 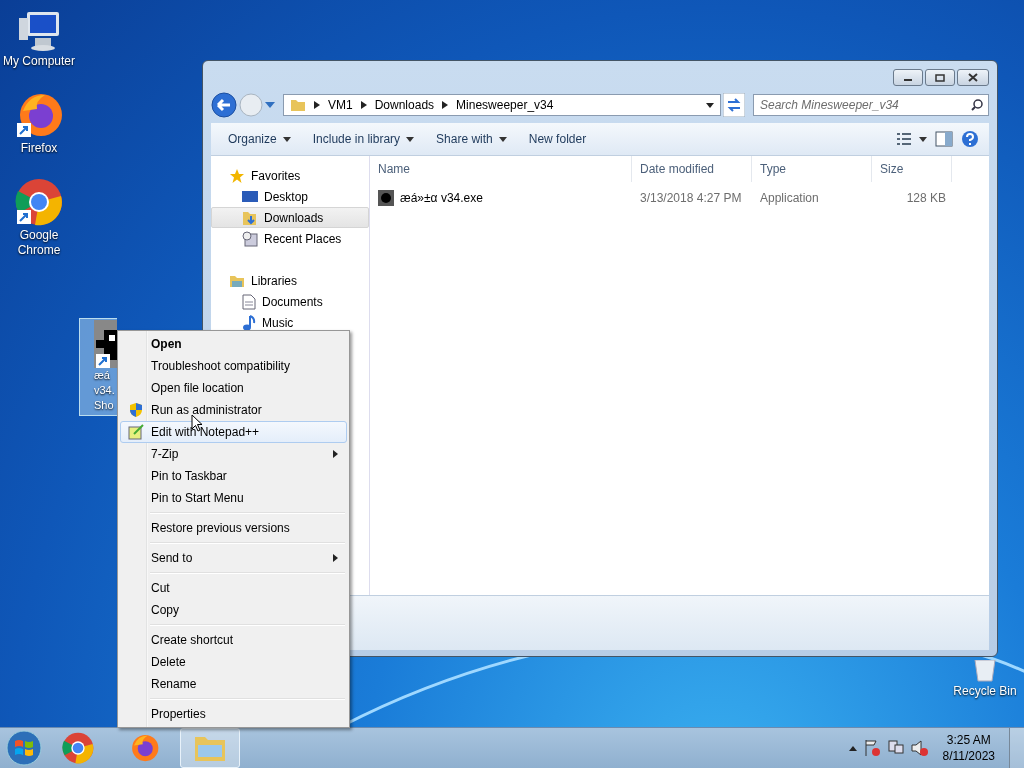 What do you see at coordinates (233, 454) in the screenshot?
I see `menu-item: 7-Zip` at bounding box center [233, 454].